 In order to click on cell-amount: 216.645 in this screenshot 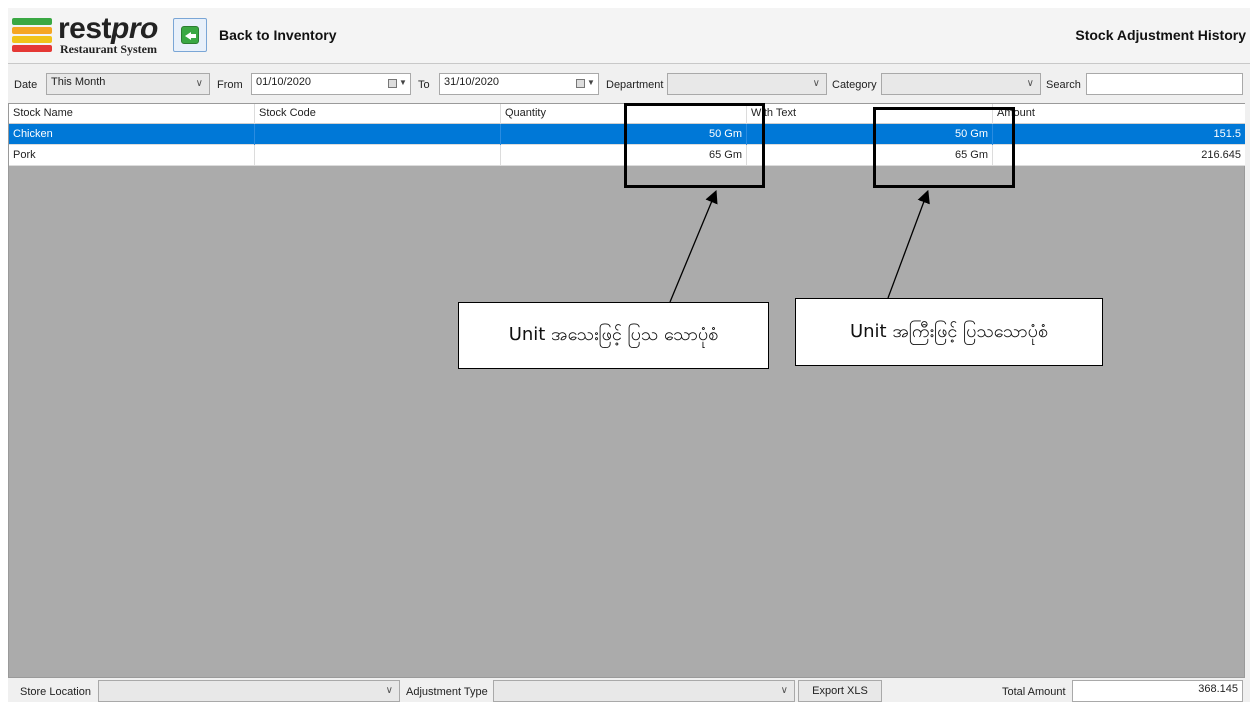, I will do `click(1221, 155)`.